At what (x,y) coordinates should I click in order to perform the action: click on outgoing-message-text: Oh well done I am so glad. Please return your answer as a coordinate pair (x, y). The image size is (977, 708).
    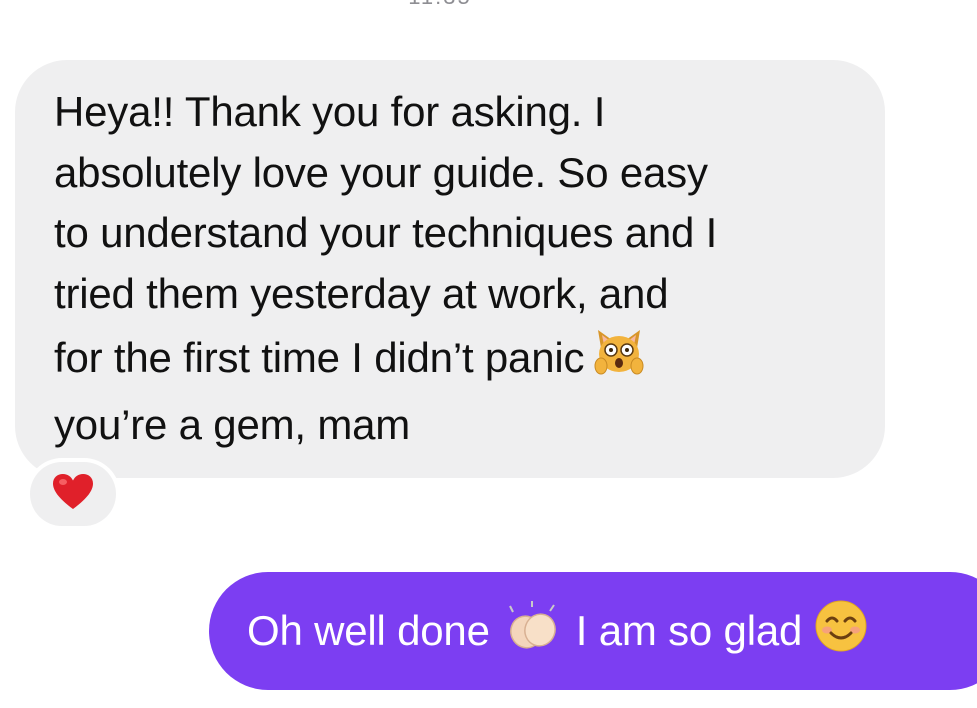
    Looking at the image, I should click on (563, 631).